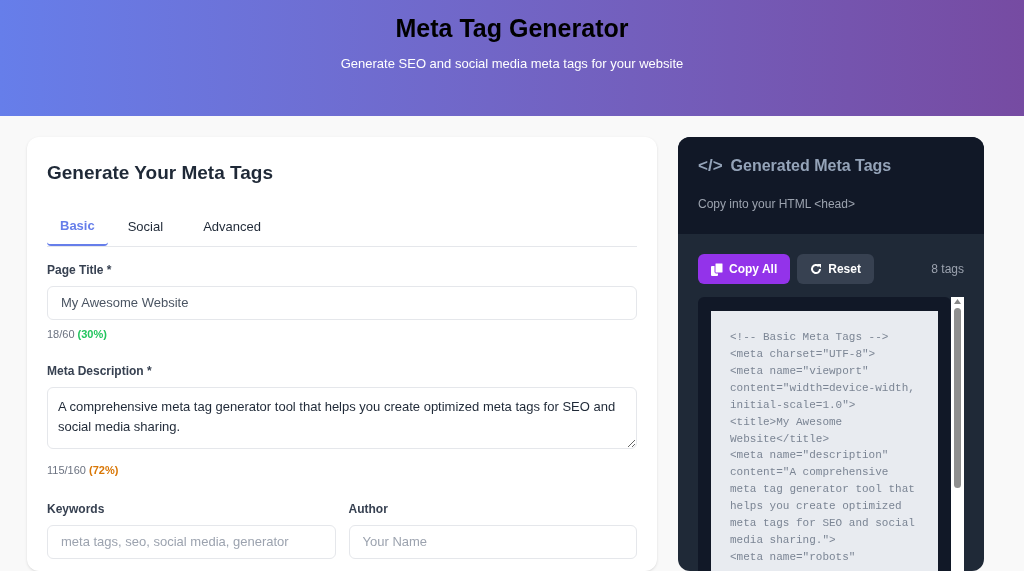 The image size is (1024, 571). I want to click on keywords-input: meta tags, seo, social media, generator, so click(191, 541).